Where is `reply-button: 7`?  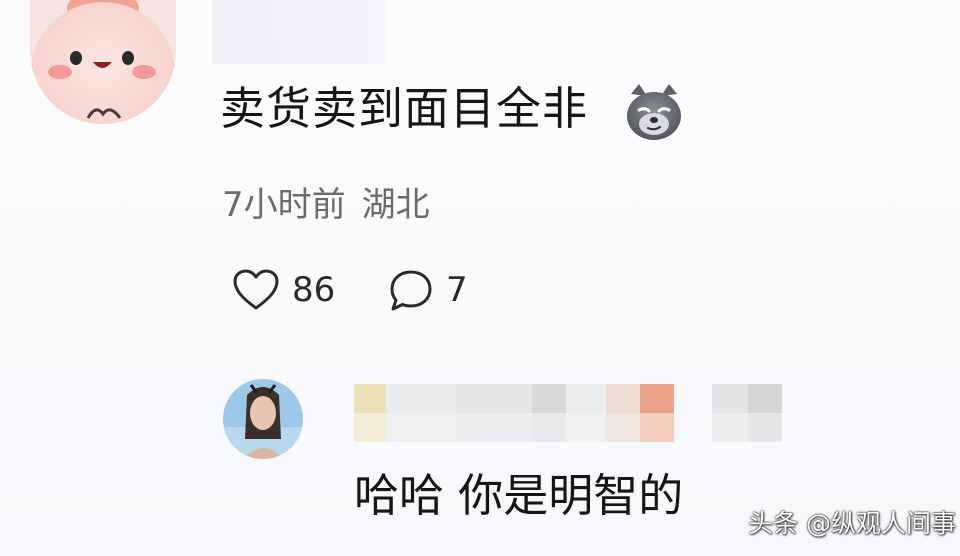 reply-button: 7 is located at coordinates (428, 290).